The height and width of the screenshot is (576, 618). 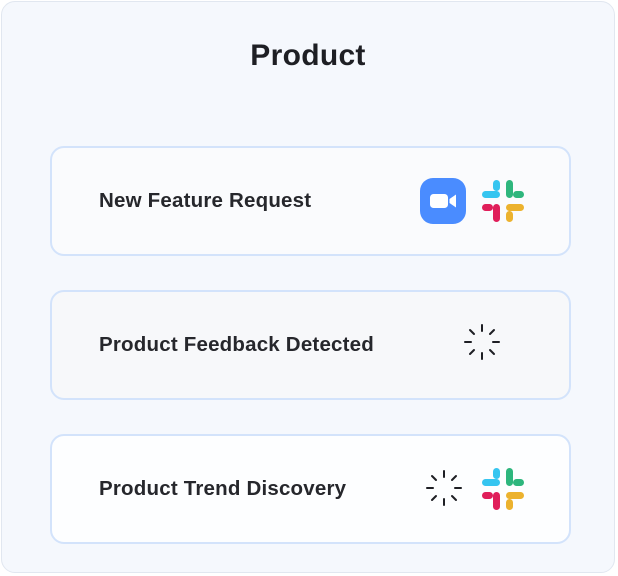 I want to click on zoom-icon, so click(x=443, y=201).